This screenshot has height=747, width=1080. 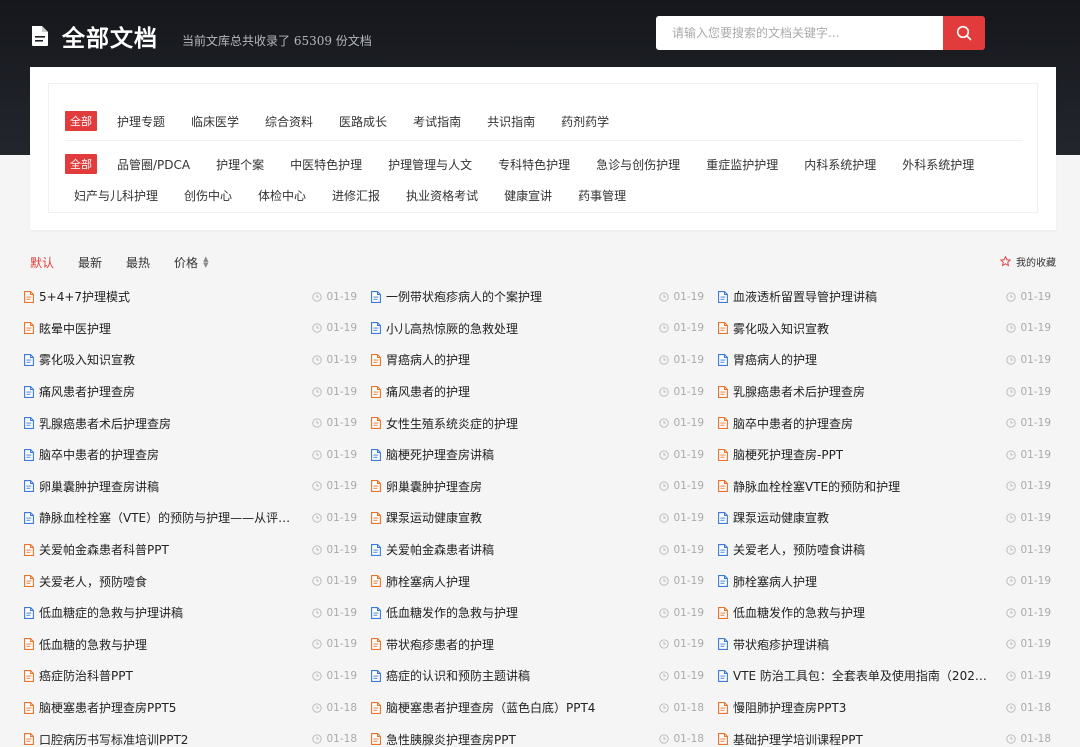 I want to click on document-list-item: 女性生殖系统炎症的护理 01-19, so click(x=537, y=423).